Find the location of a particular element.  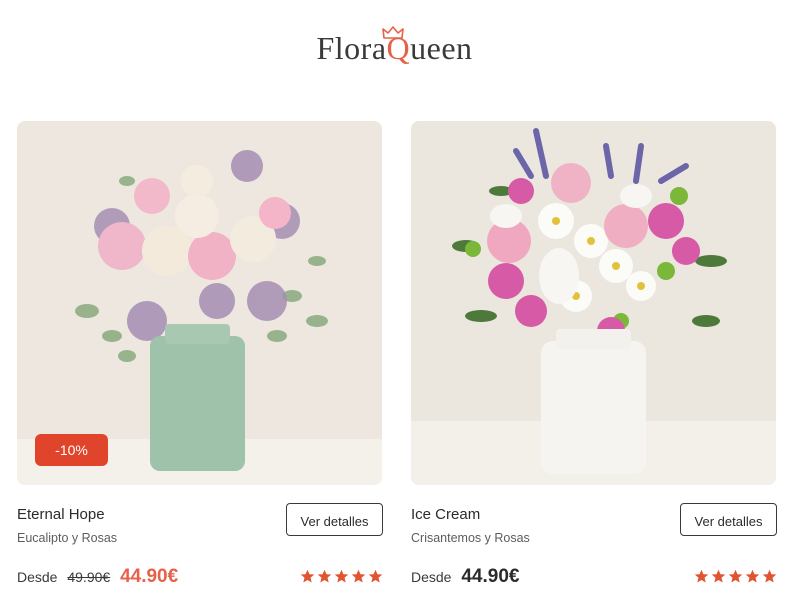

price-row: Desde 49.90€ 44.90€ is located at coordinates (97, 578).